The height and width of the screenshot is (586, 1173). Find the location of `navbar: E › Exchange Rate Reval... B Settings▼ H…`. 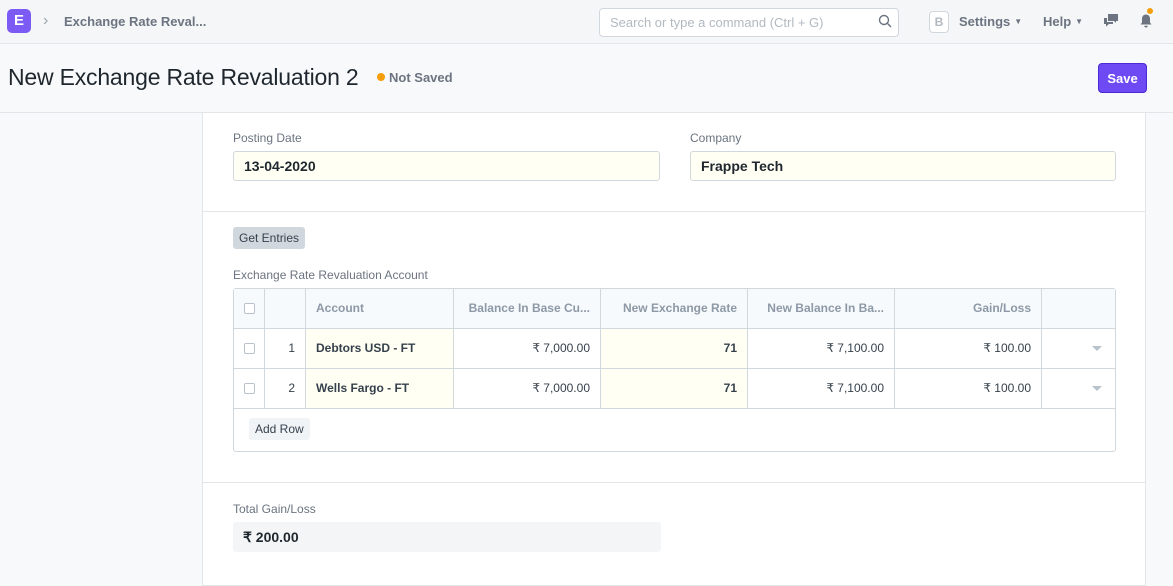

navbar: E › Exchange Rate Reval... B Settings▼ H… is located at coordinates (586, 22).